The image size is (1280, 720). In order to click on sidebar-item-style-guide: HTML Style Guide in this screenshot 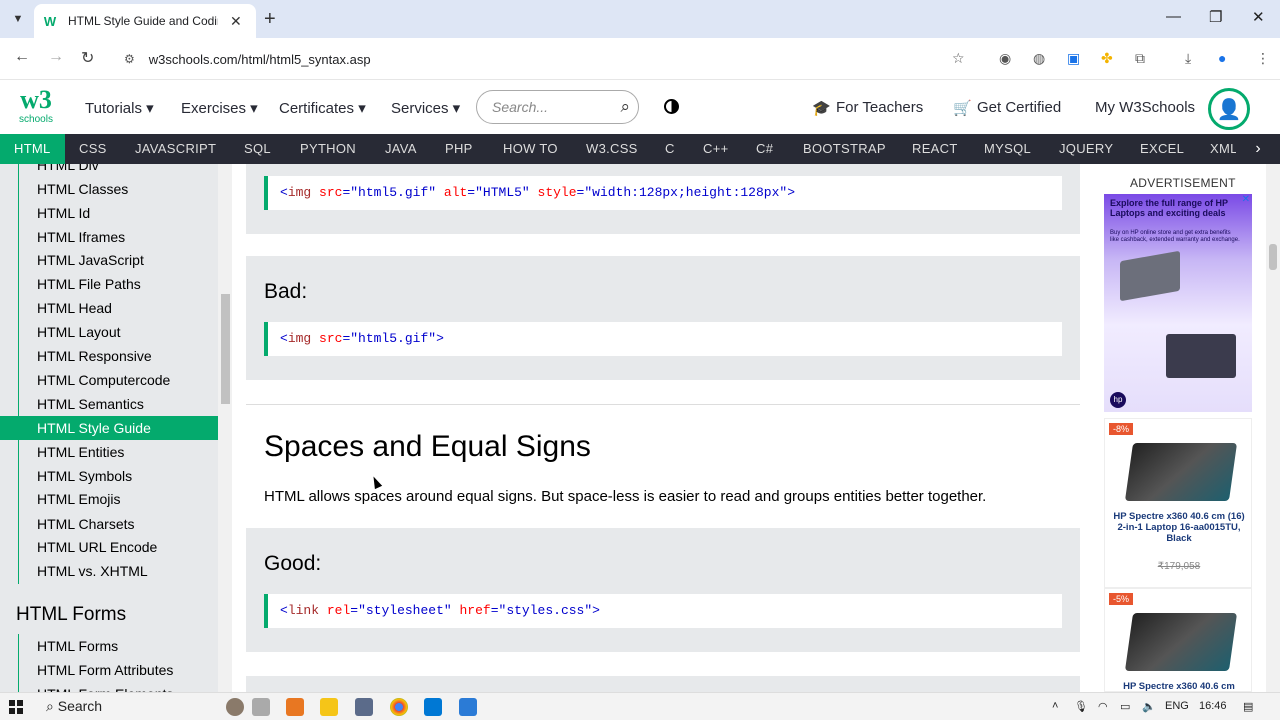, I will do `click(109, 428)`.